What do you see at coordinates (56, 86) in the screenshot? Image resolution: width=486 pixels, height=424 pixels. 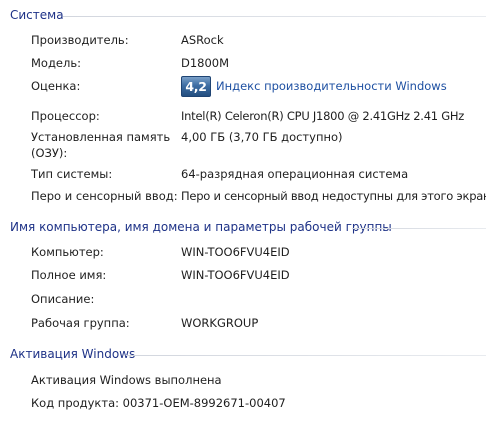 I see `rating-label: Оценка:` at bounding box center [56, 86].